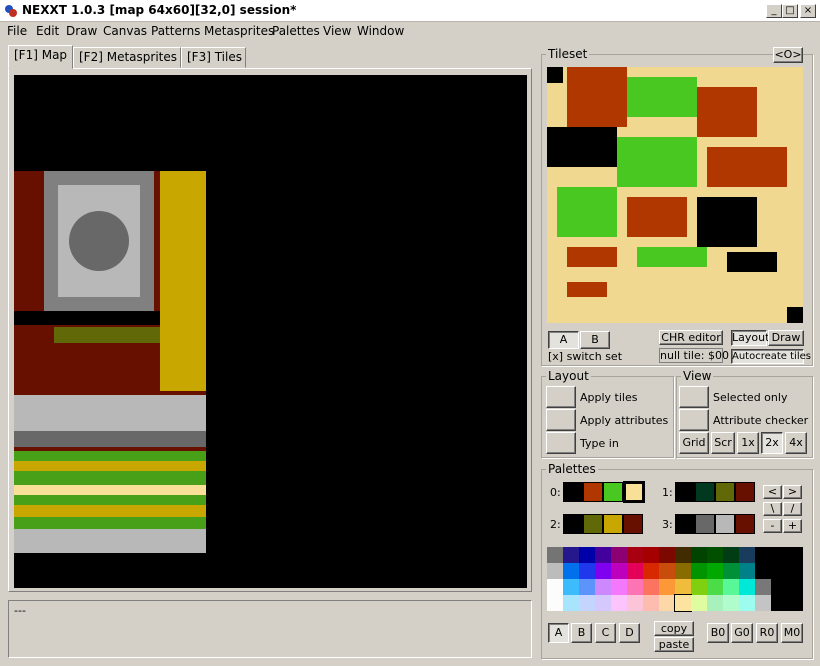 This screenshot has height=666, width=820. Describe the element at coordinates (380, 31) in the screenshot. I see `menu-window: Window` at that location.